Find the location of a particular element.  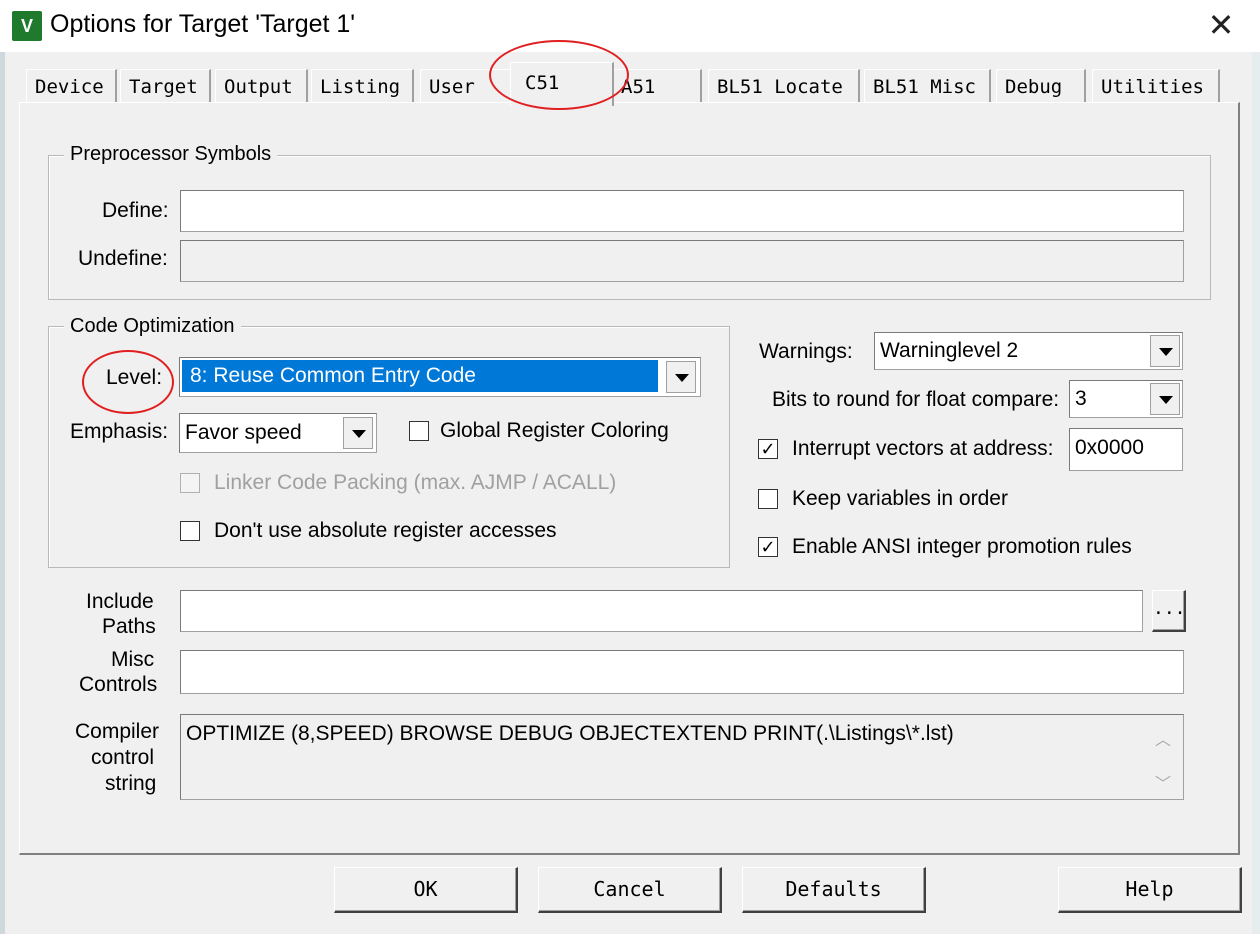

warnings-select: Warninglevel 2 is located at coordinates (1028, 351).